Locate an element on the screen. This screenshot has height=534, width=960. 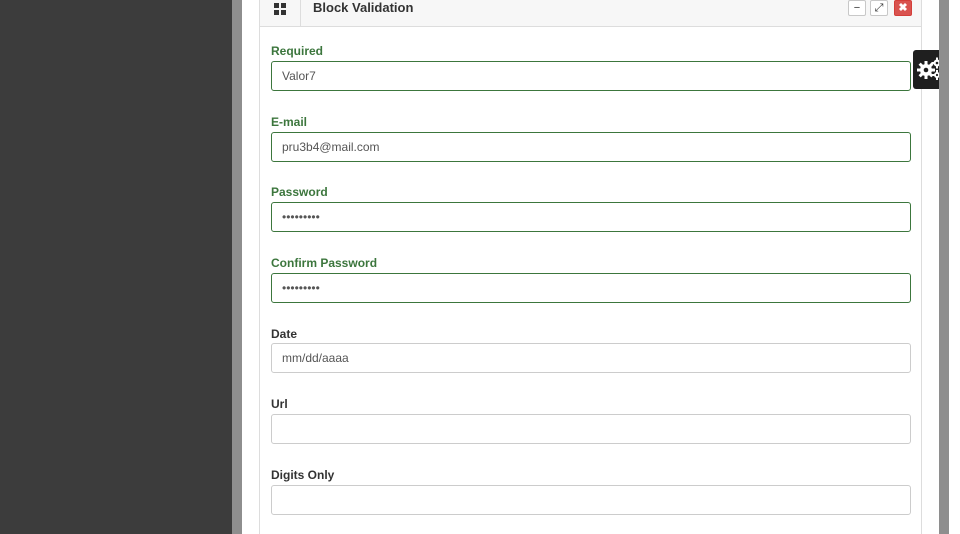
right-margin is located at coordinates (954, 267).